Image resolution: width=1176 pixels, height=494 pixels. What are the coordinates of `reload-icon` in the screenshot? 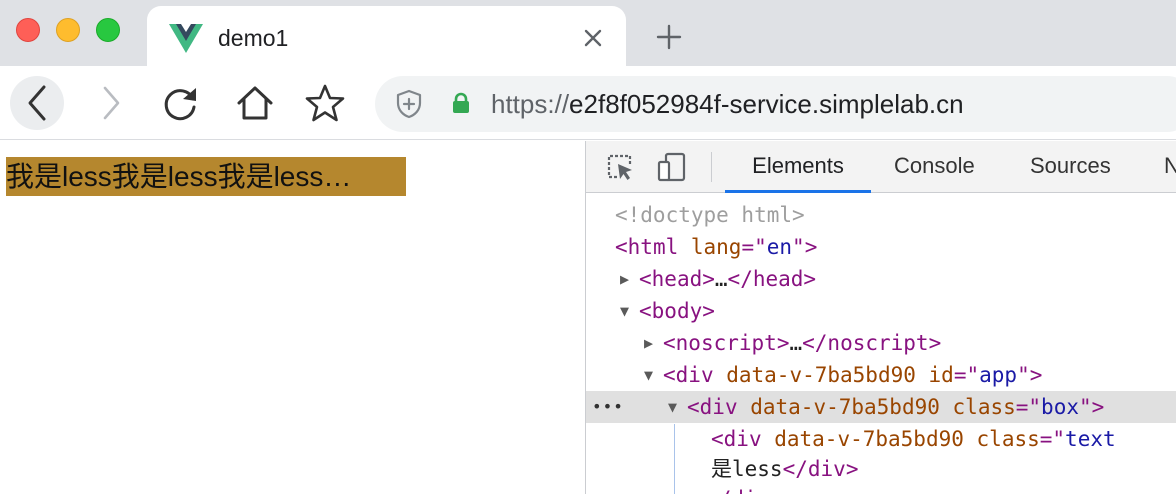 It's located at (180, 104).